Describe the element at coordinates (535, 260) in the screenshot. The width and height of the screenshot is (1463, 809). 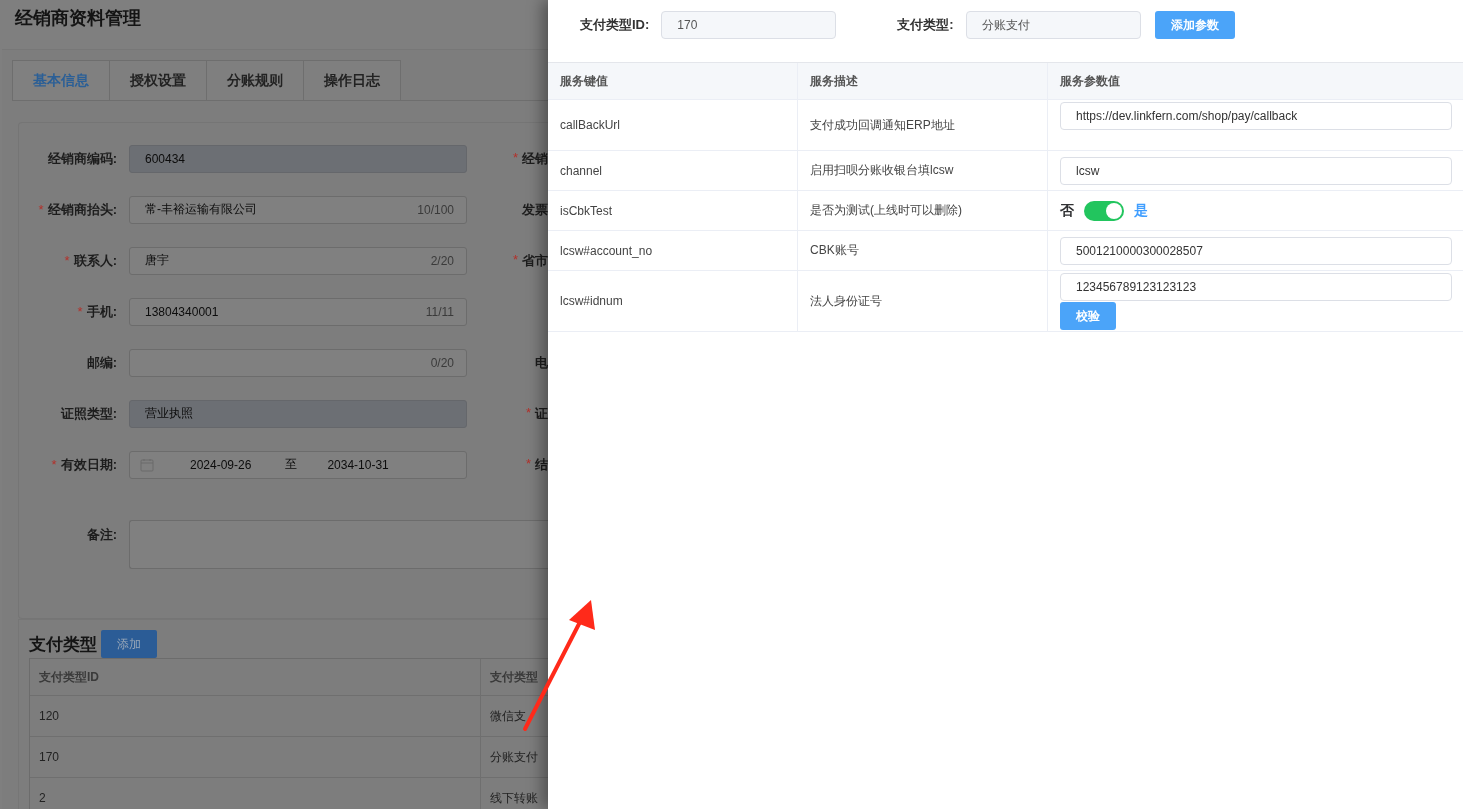
I see `field-label: 省市` at that location.